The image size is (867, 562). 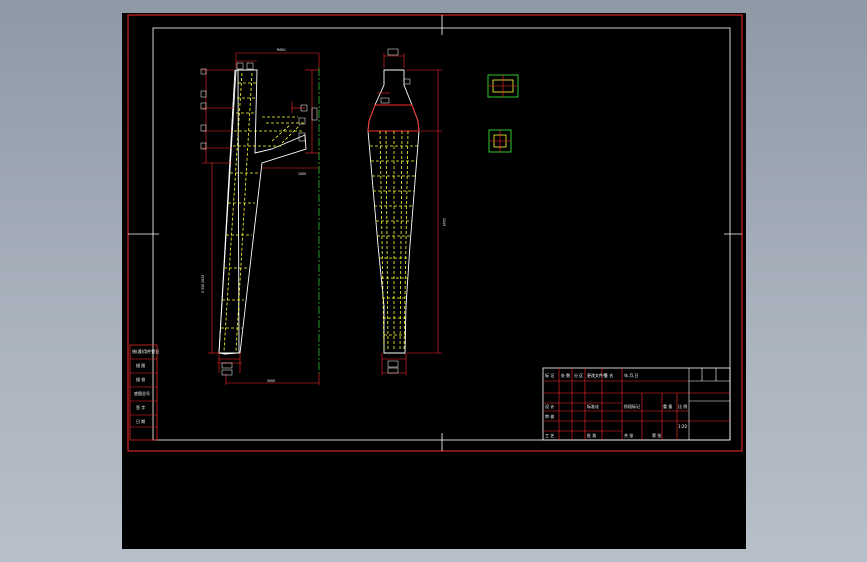 What do you see at coordinates (608, 375) in the screenshot?
I see `tb-cell-4: 签 名` at bounding box center [608, 375].